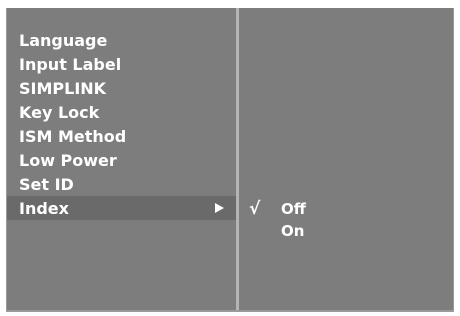 The image size is (460, 316). Describe the element at coordinates (121, 160) in the screenshot. I see `menu-item-low-power: Low Power` at that location.